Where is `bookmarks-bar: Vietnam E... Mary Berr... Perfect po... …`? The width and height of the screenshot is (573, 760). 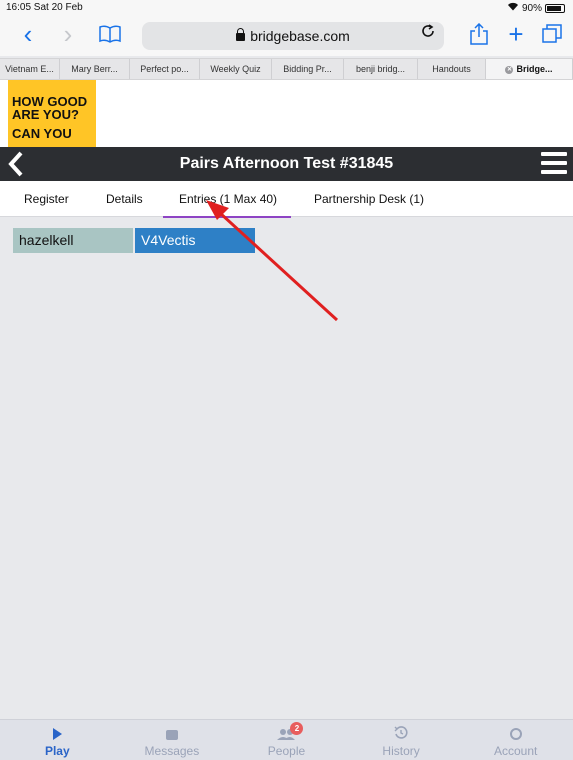 bookmarks-bar: Vietnam E... Mary Berr... Perfect po... … is located at coordinates (286, 69).